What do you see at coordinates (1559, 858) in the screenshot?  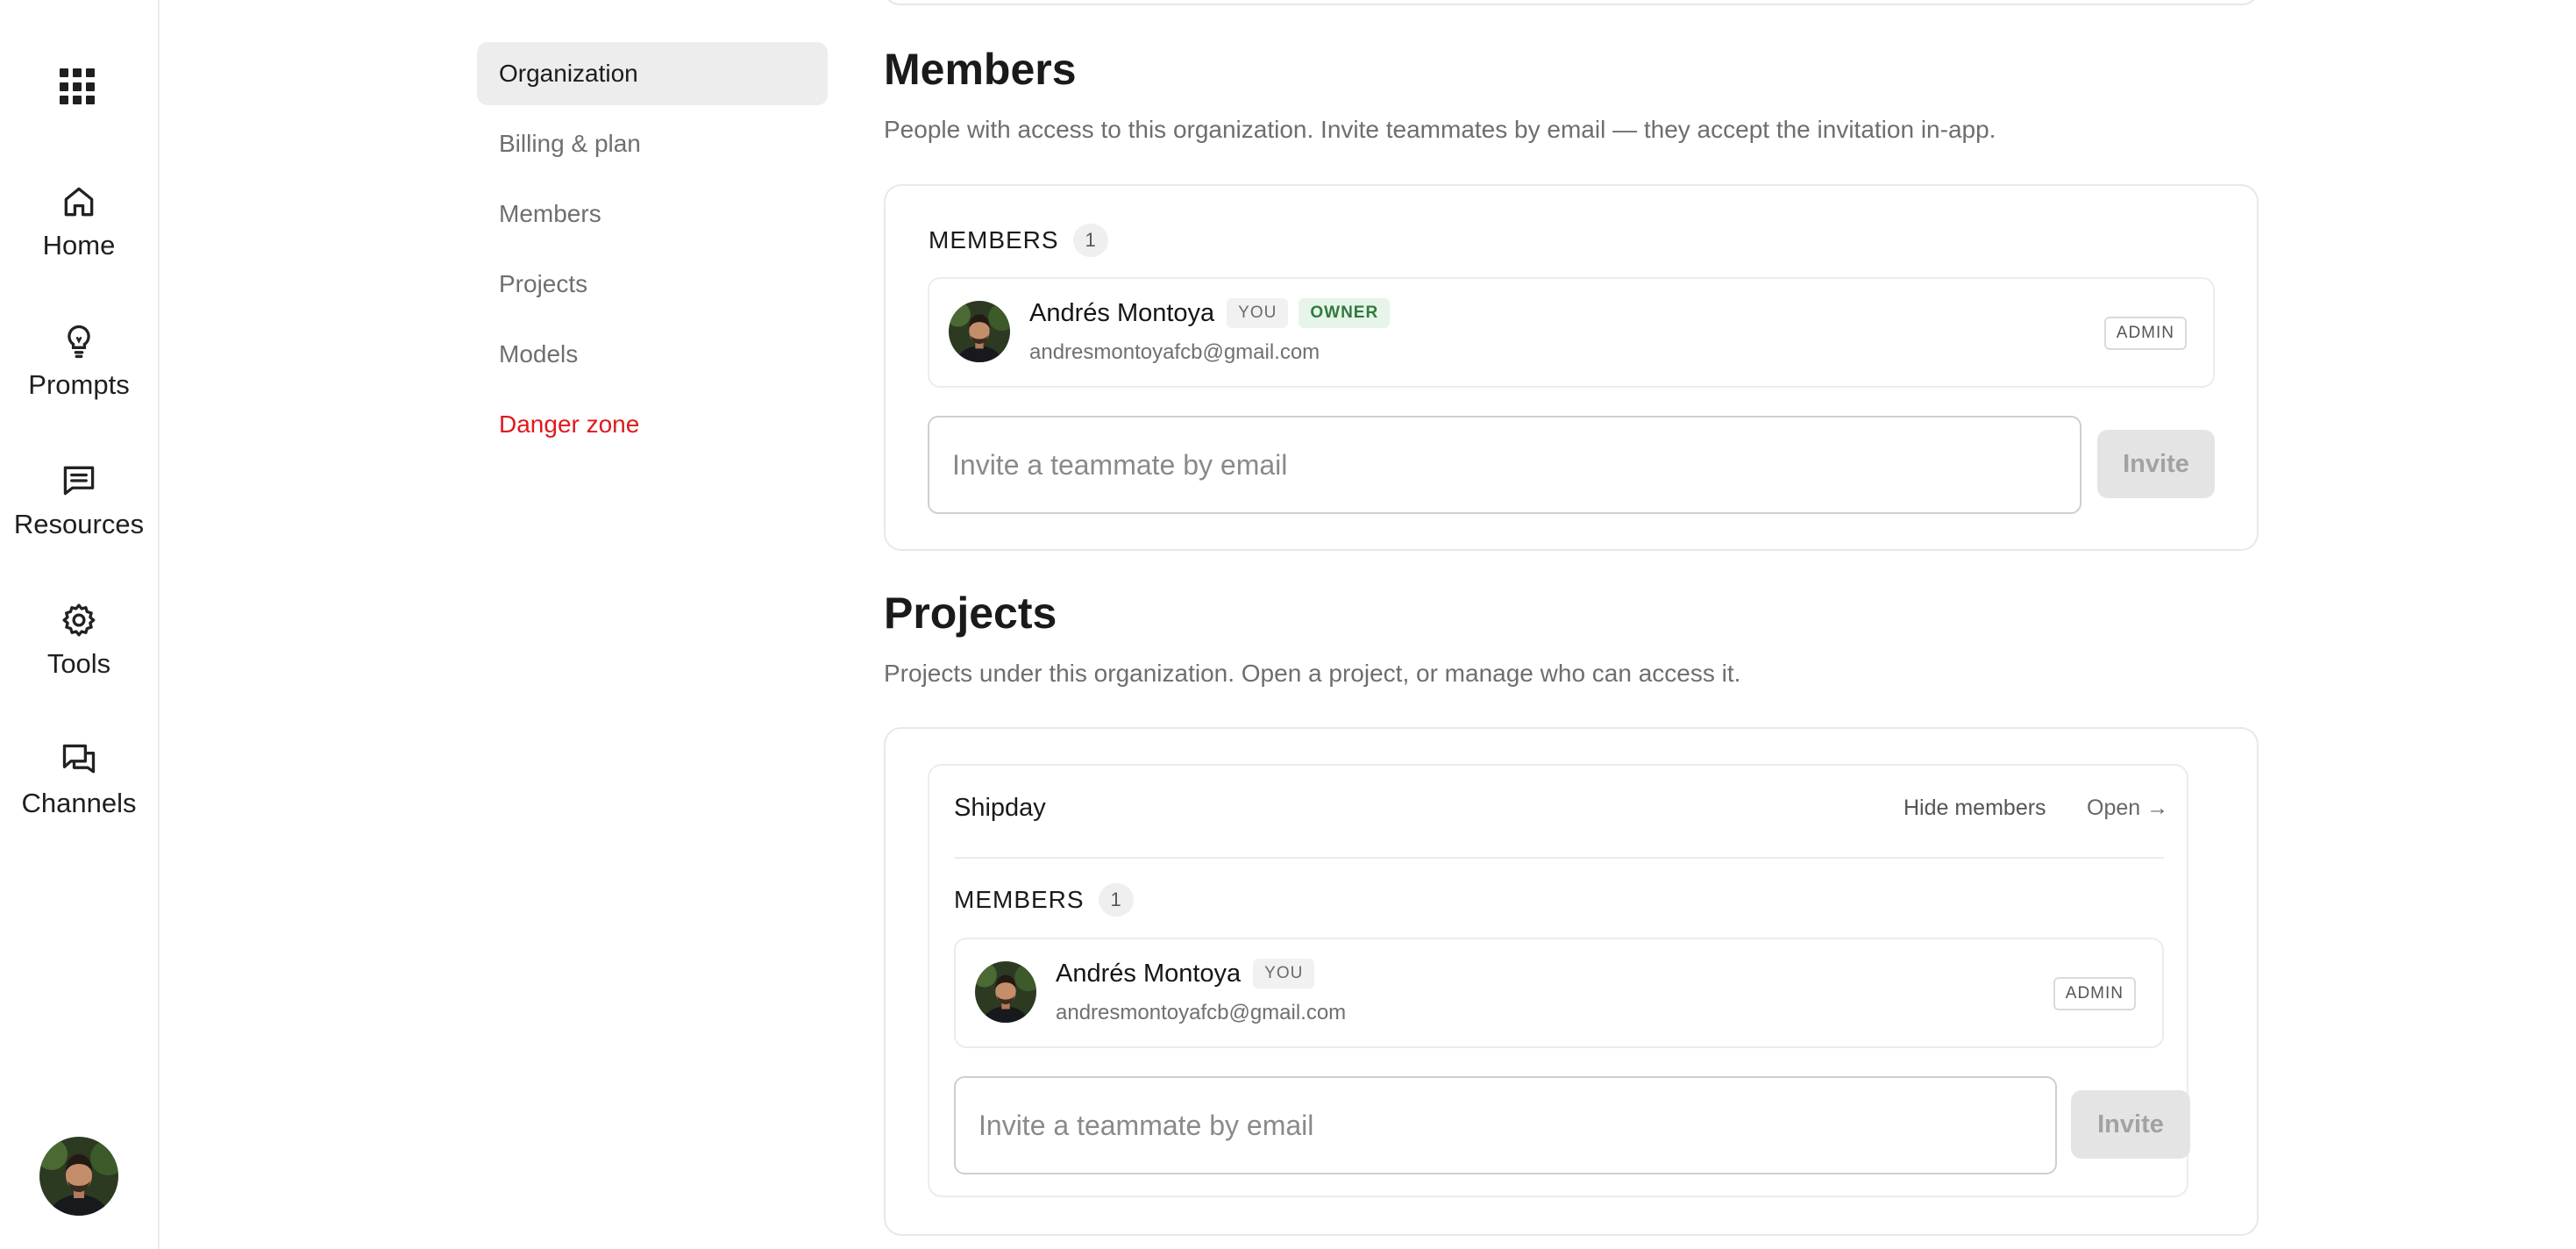 I see `divider` at bounding box center [1559, 858].